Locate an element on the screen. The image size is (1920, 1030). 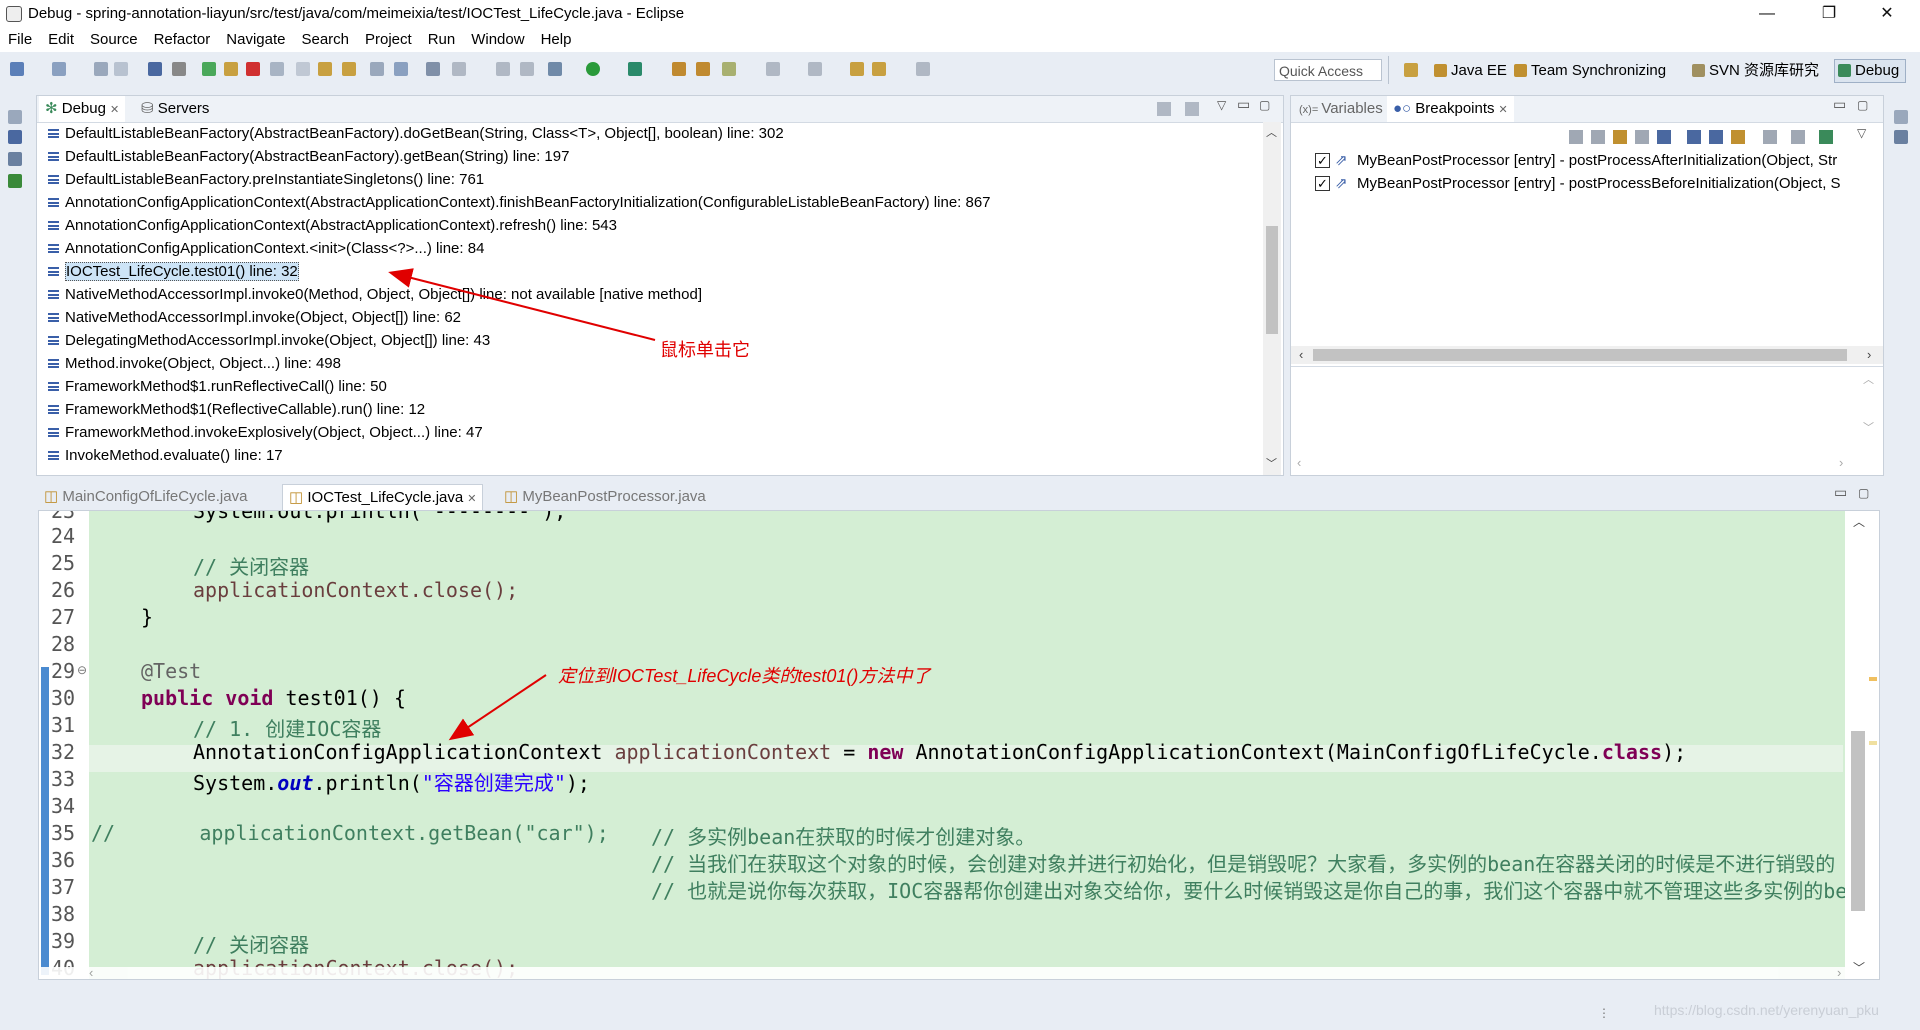
remove-all-breakpoints-icon is located at coordinates (1598, 137).